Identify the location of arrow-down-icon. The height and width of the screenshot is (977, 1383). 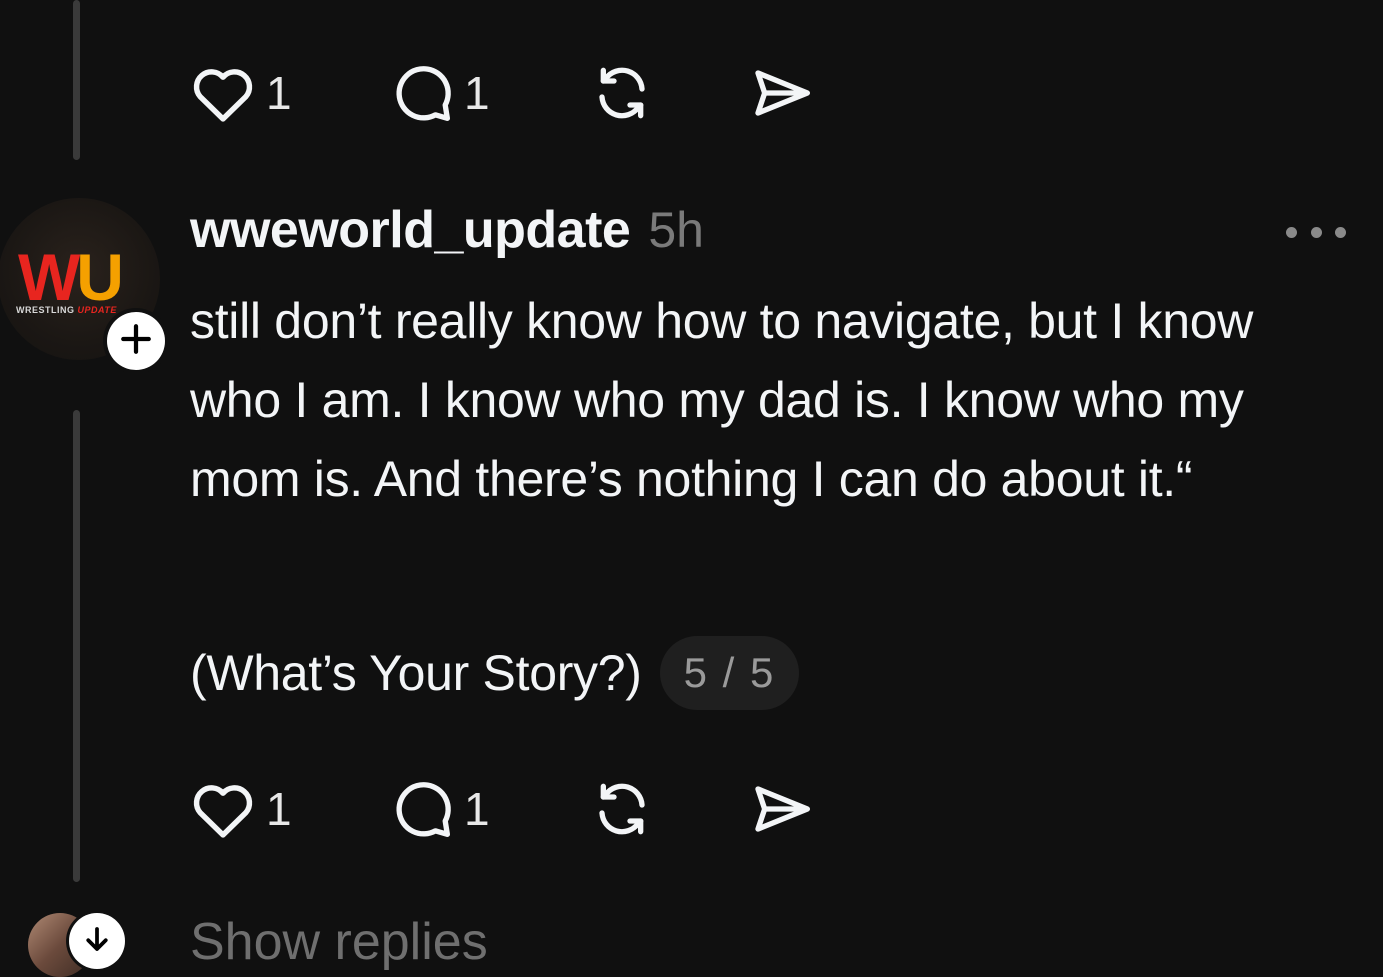
(97, 941).